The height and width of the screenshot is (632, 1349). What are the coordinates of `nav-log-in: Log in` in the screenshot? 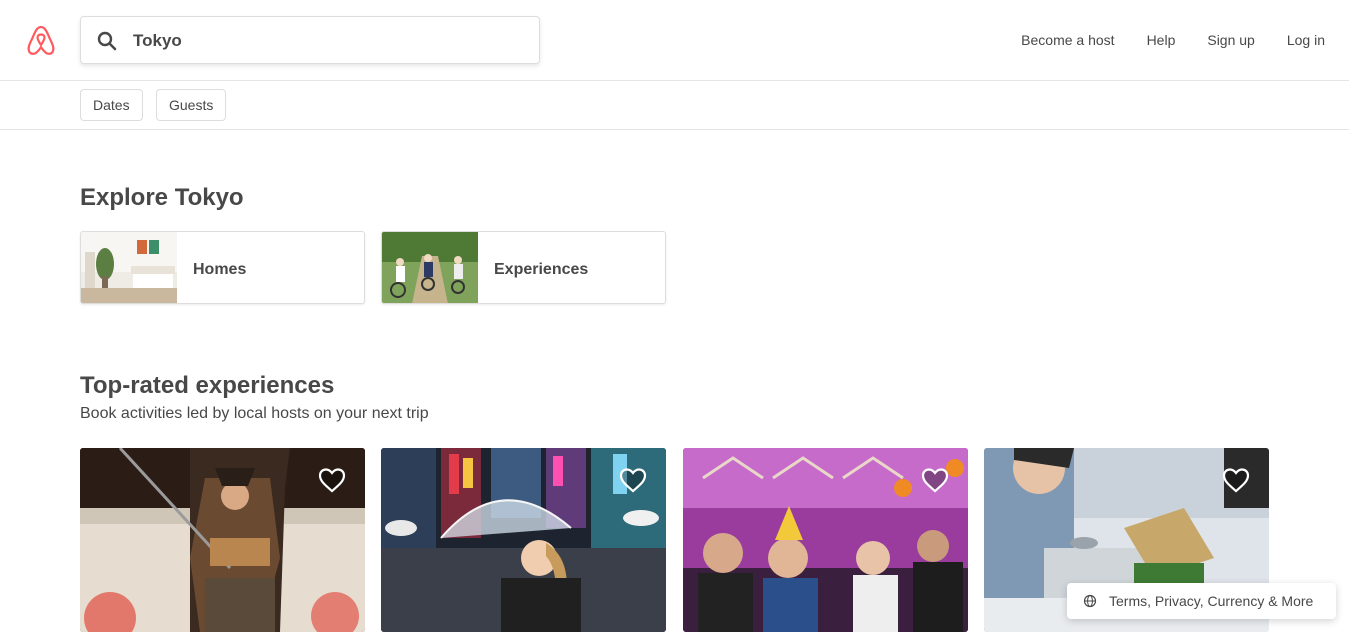 It's located at (1306, 40).